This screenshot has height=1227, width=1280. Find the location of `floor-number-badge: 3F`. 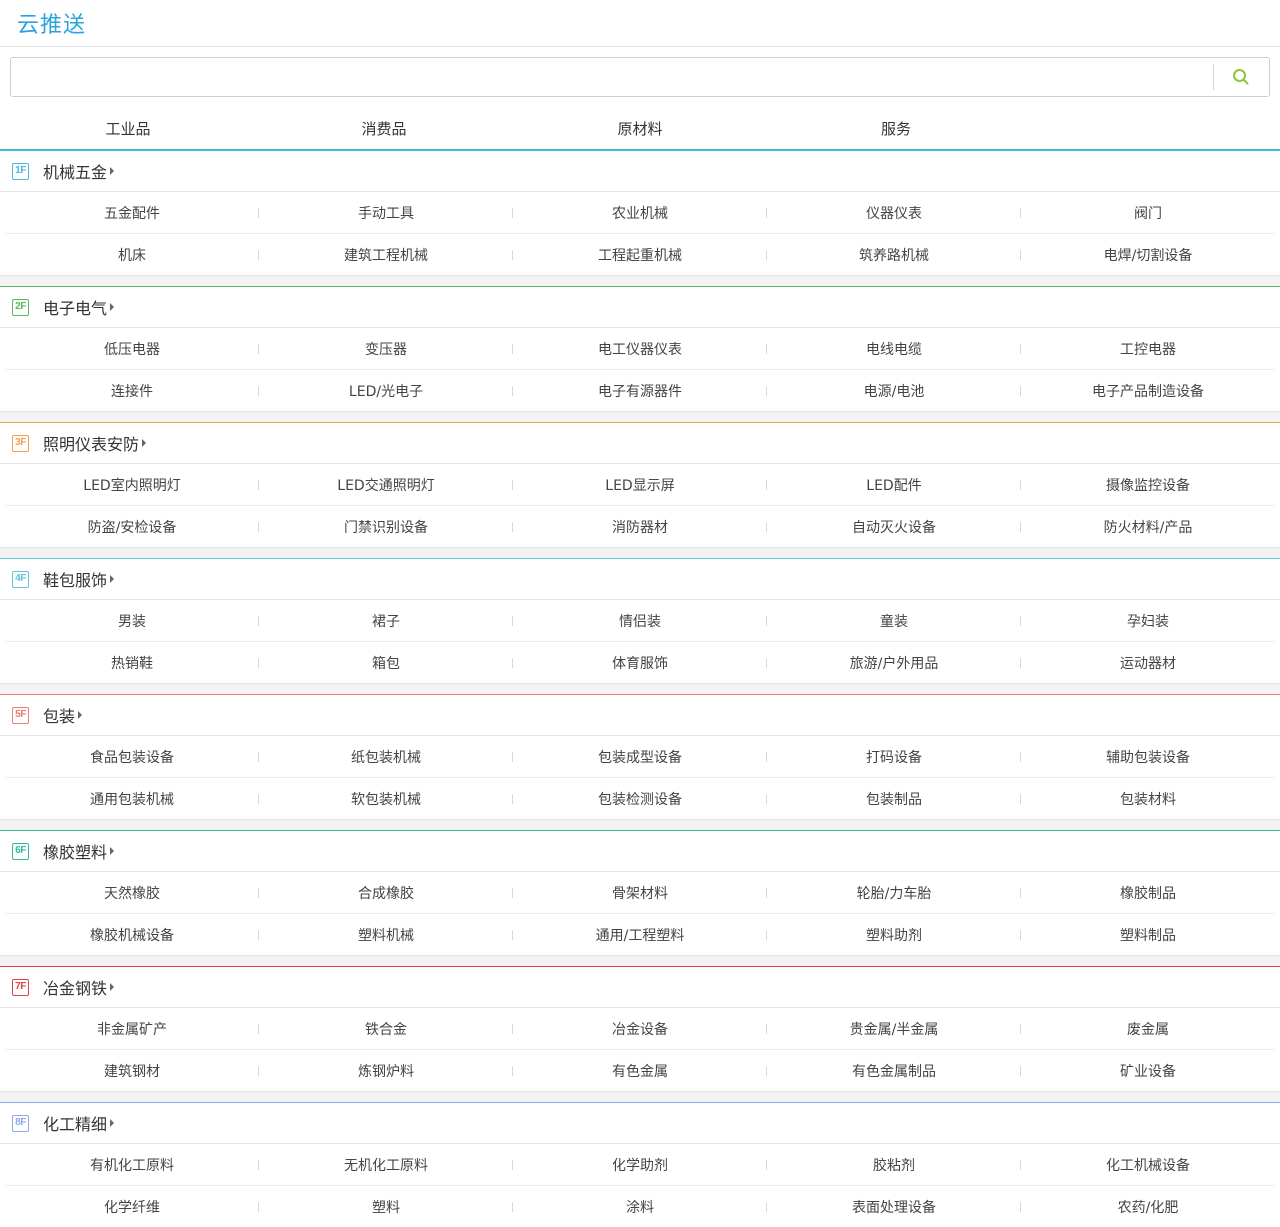

floor-number-badge: 3F is located at coordinates (20, 443).